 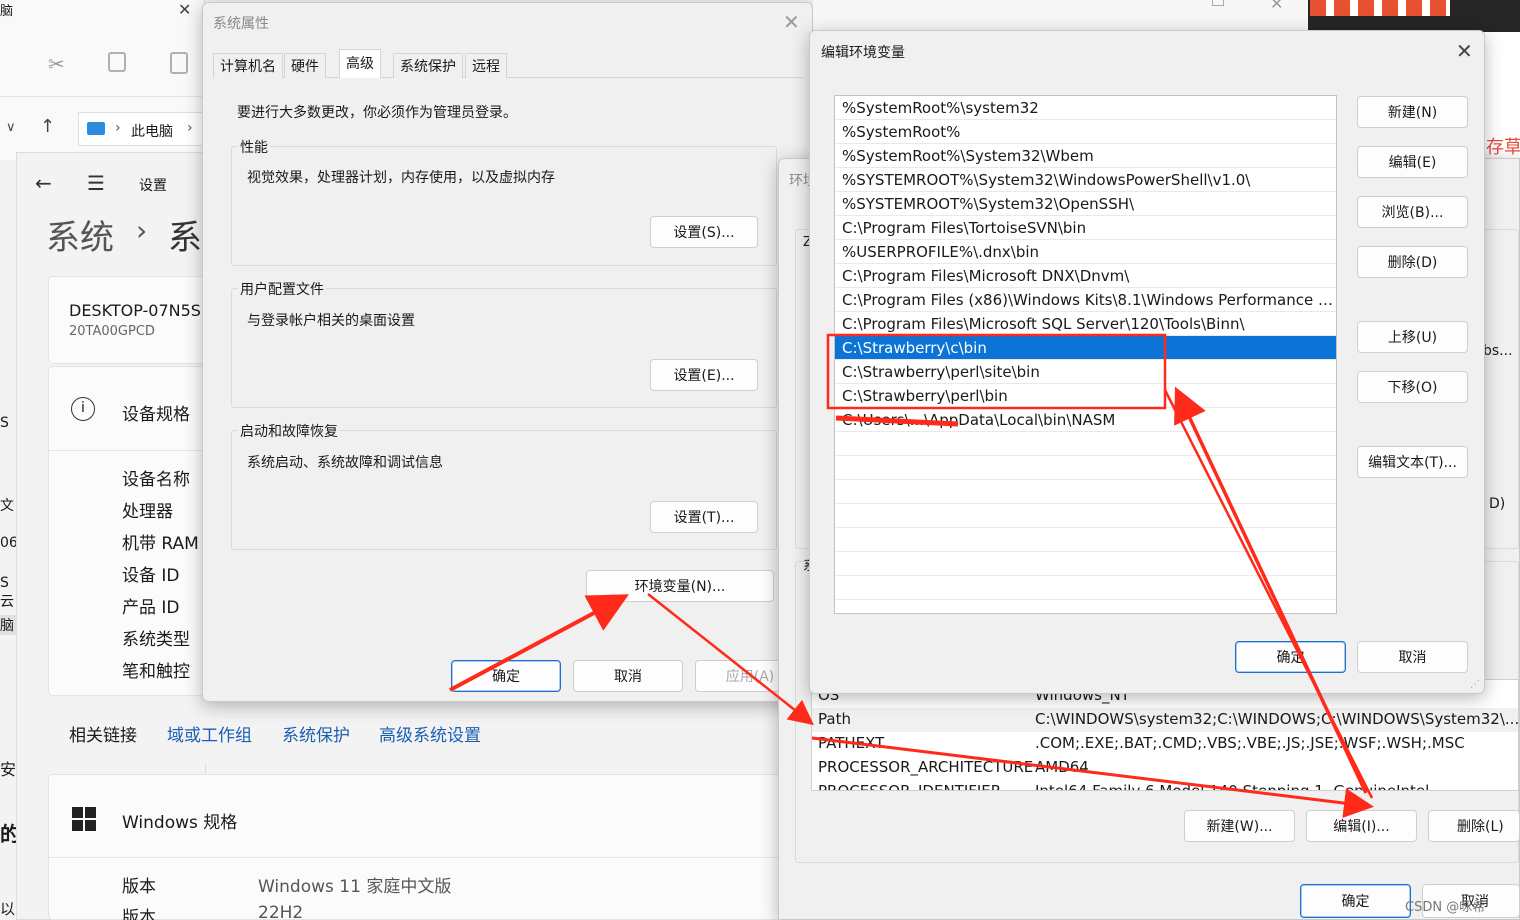 I want to click on annotation-highlight-box, so click(x=996, y=371).